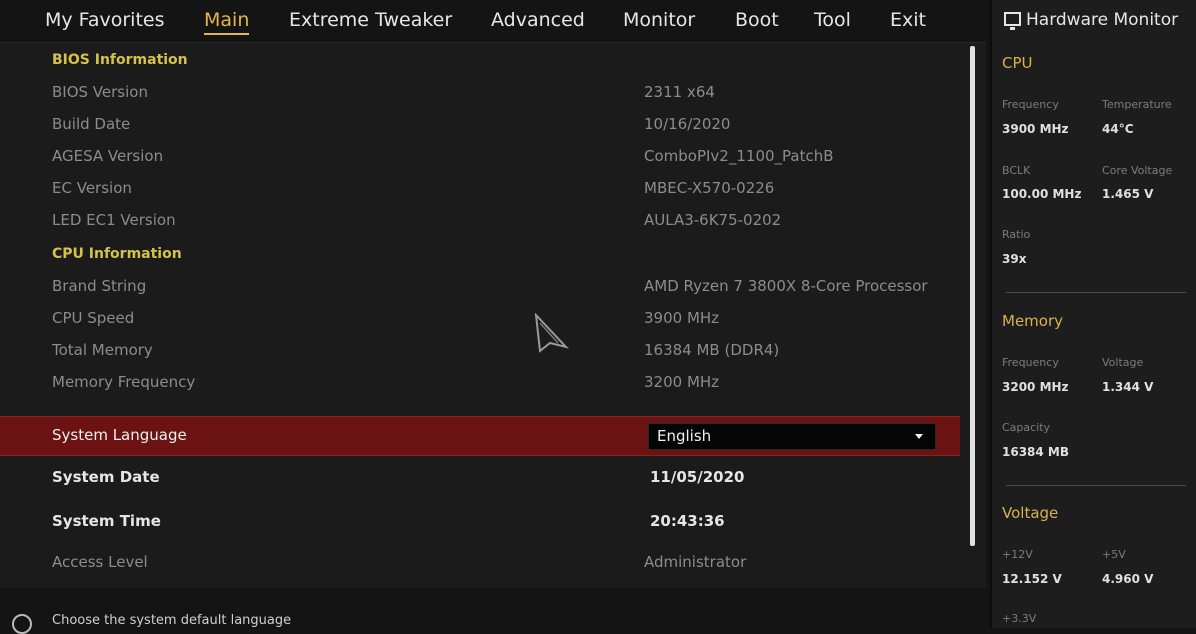  I want to click on brand-string-value: AMD Ryzen 7 3800X 8-Core Processor, so click(786, 286).